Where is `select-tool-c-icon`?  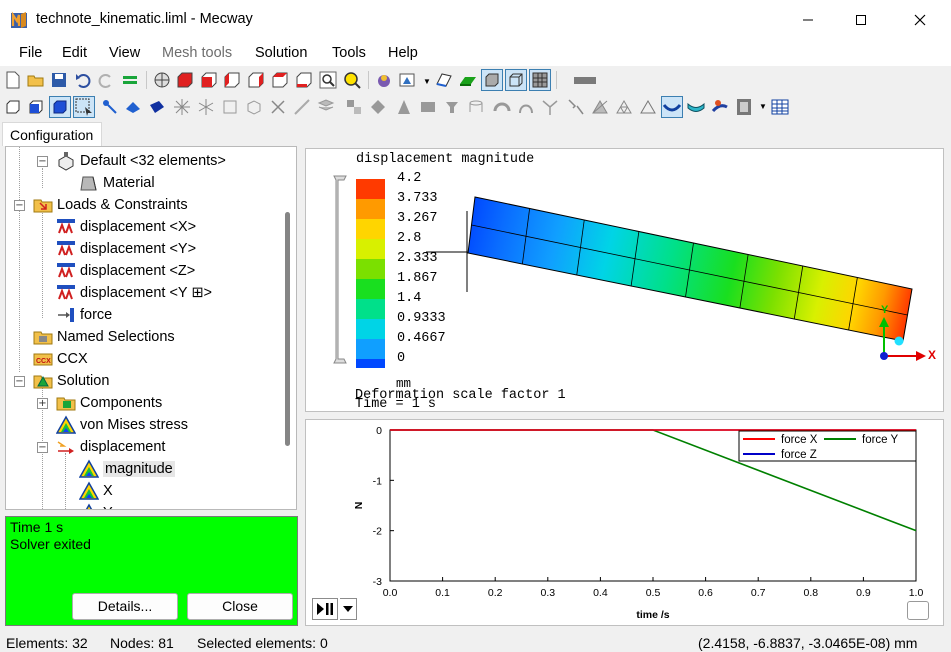
select-tool-c-icon is located at coordinates (157, 107).